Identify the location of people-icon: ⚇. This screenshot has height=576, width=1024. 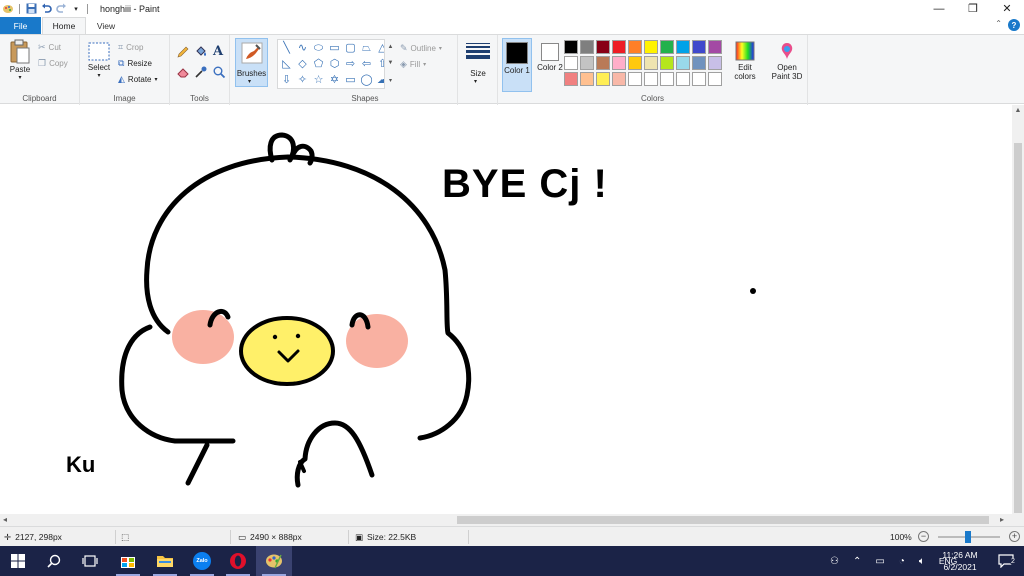
(834, 561).